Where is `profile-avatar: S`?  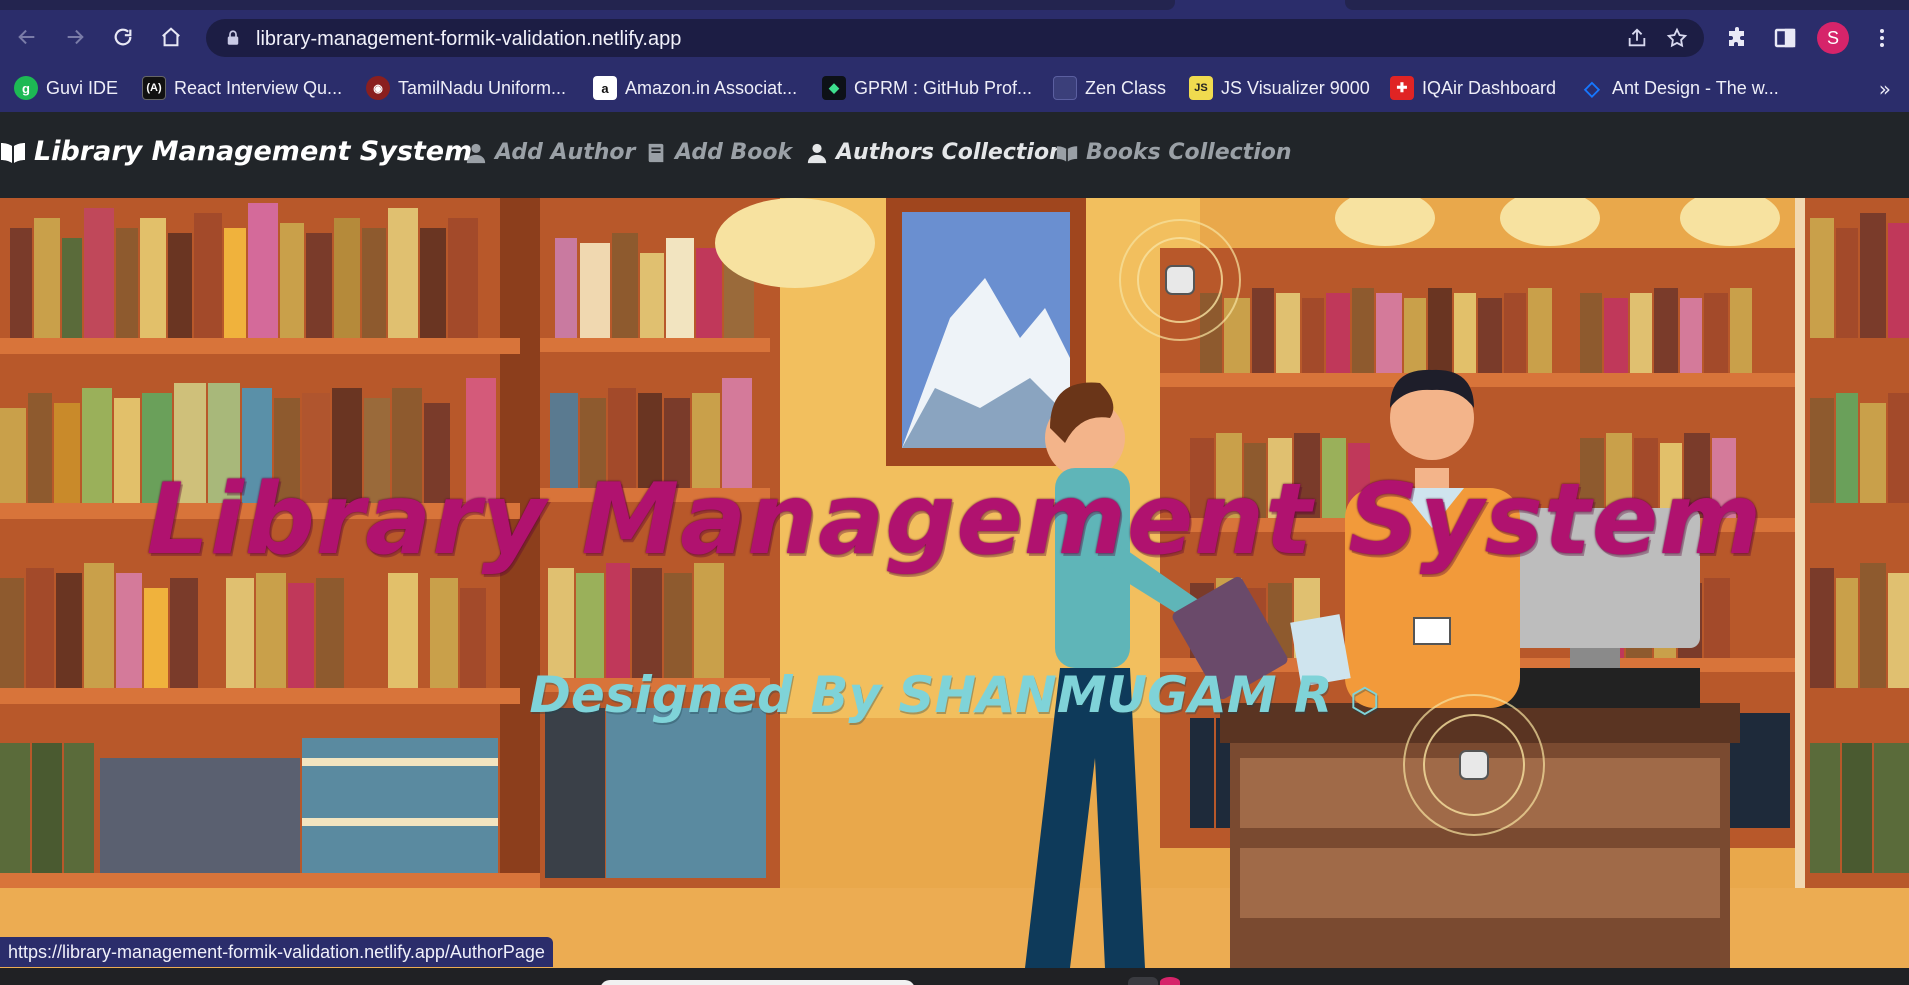
profile-avatar: S is located at coordinates (1833, 38).